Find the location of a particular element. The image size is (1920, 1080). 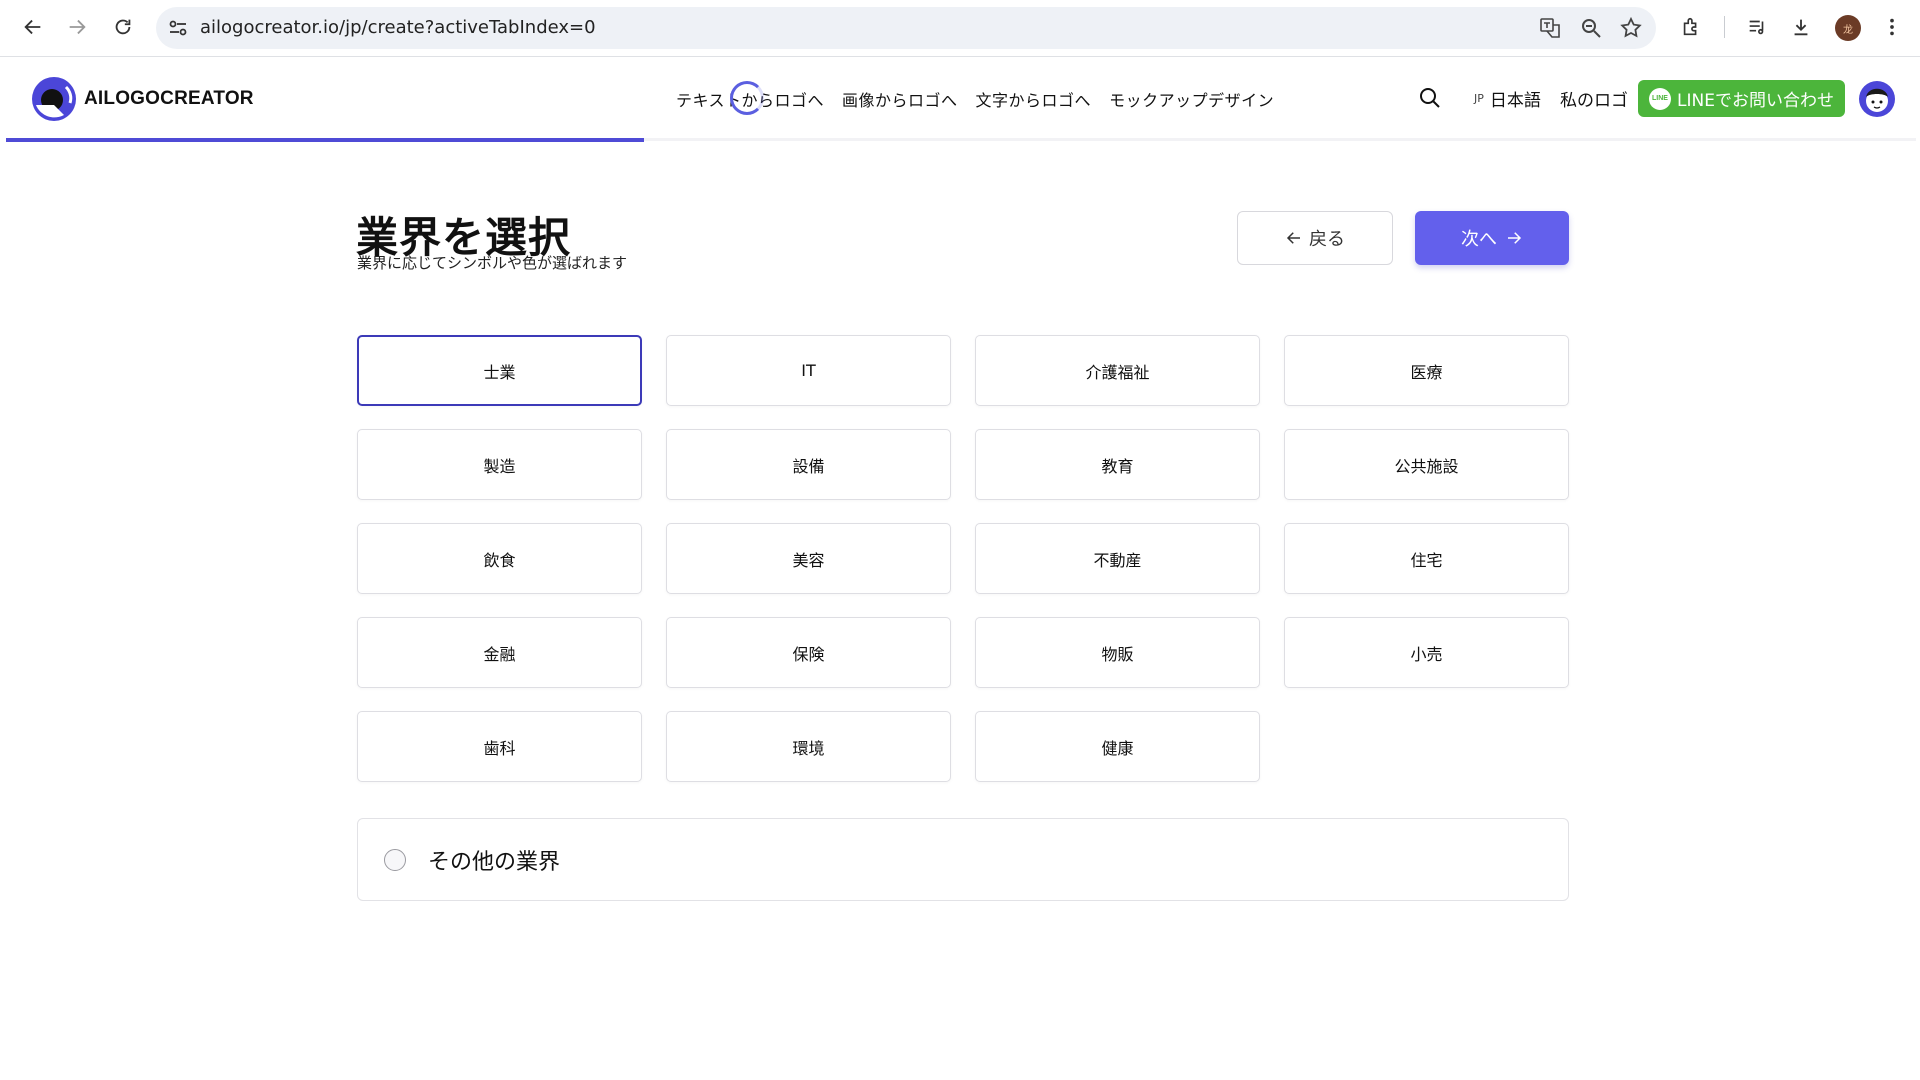

language-label: 日本語 is located at coordinates (1515, 100).